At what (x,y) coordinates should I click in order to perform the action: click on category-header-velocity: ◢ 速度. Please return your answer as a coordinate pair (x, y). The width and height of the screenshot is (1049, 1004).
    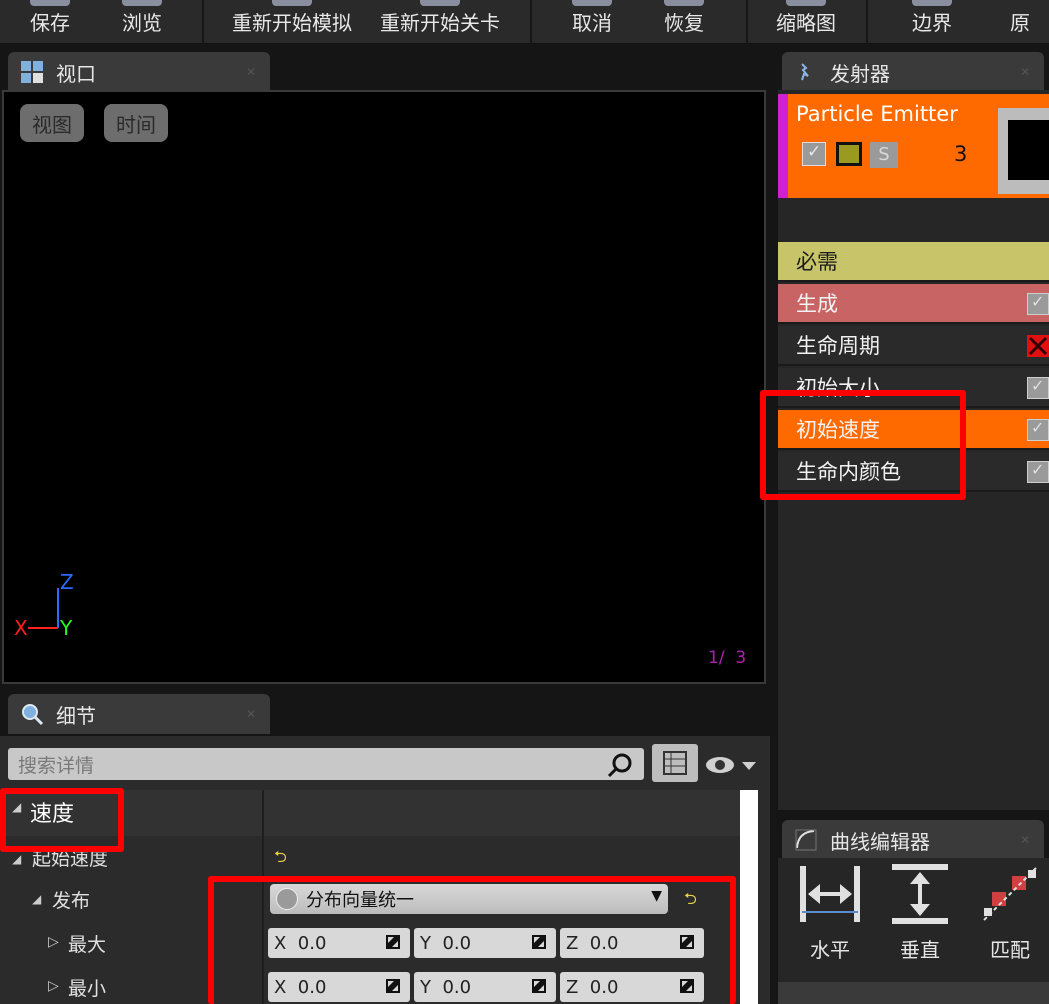
    Looking at the image, I should click on (370, 813).